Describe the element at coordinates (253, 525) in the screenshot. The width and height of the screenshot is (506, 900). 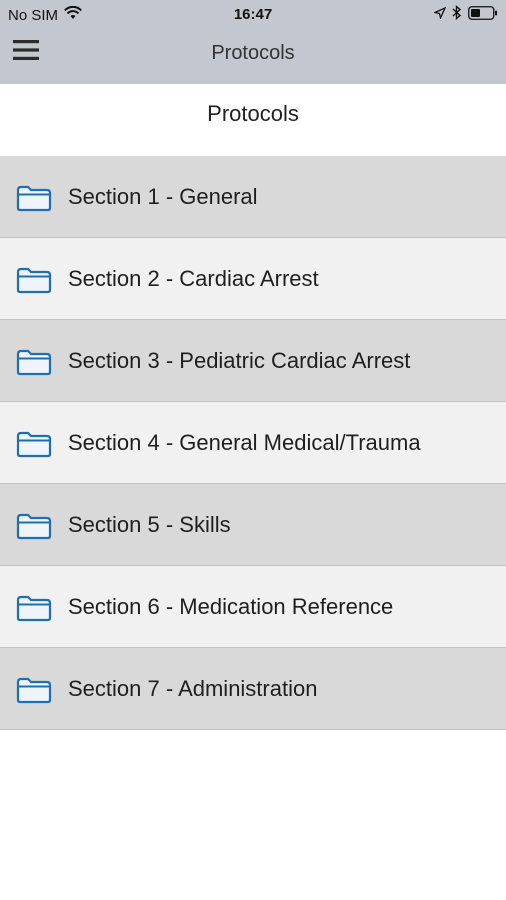
I see `list-item: Section 5 - Skills` at that location.